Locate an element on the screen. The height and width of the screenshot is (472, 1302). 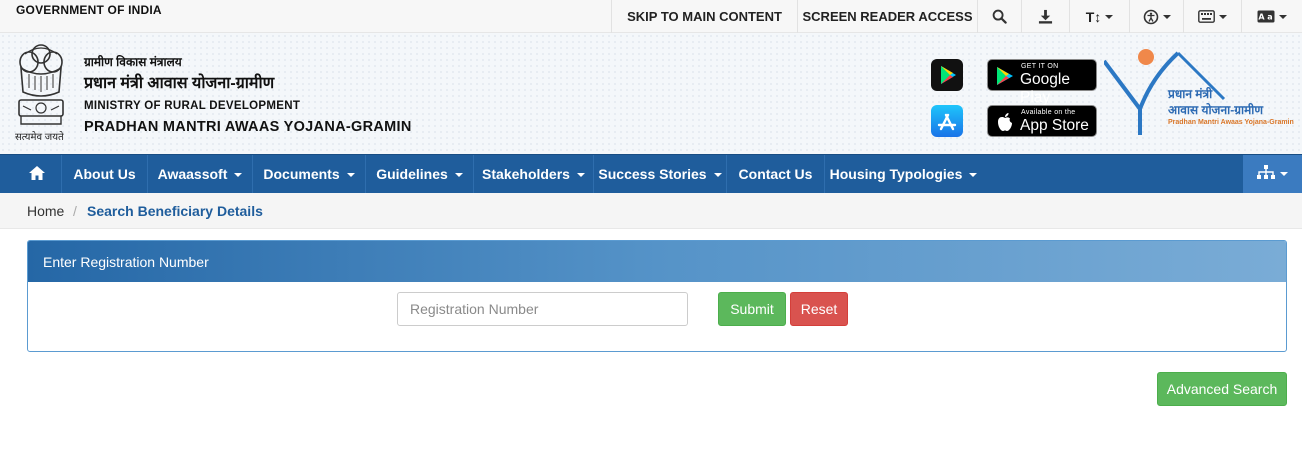
nav-documents: Documents is located at coordinates (309, 174).